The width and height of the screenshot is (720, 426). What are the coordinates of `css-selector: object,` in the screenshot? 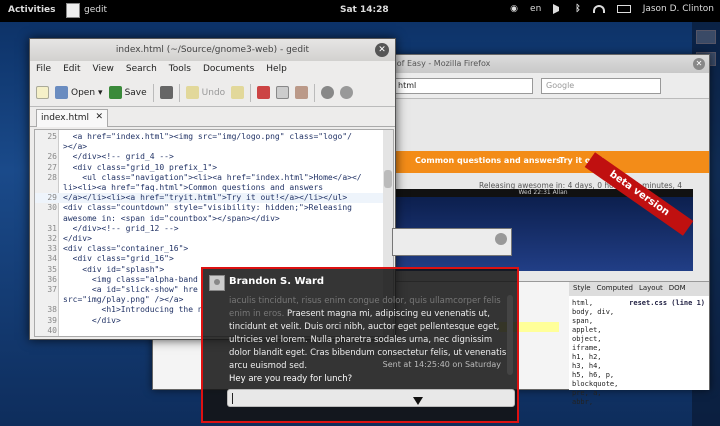 It's located at (587, 339).